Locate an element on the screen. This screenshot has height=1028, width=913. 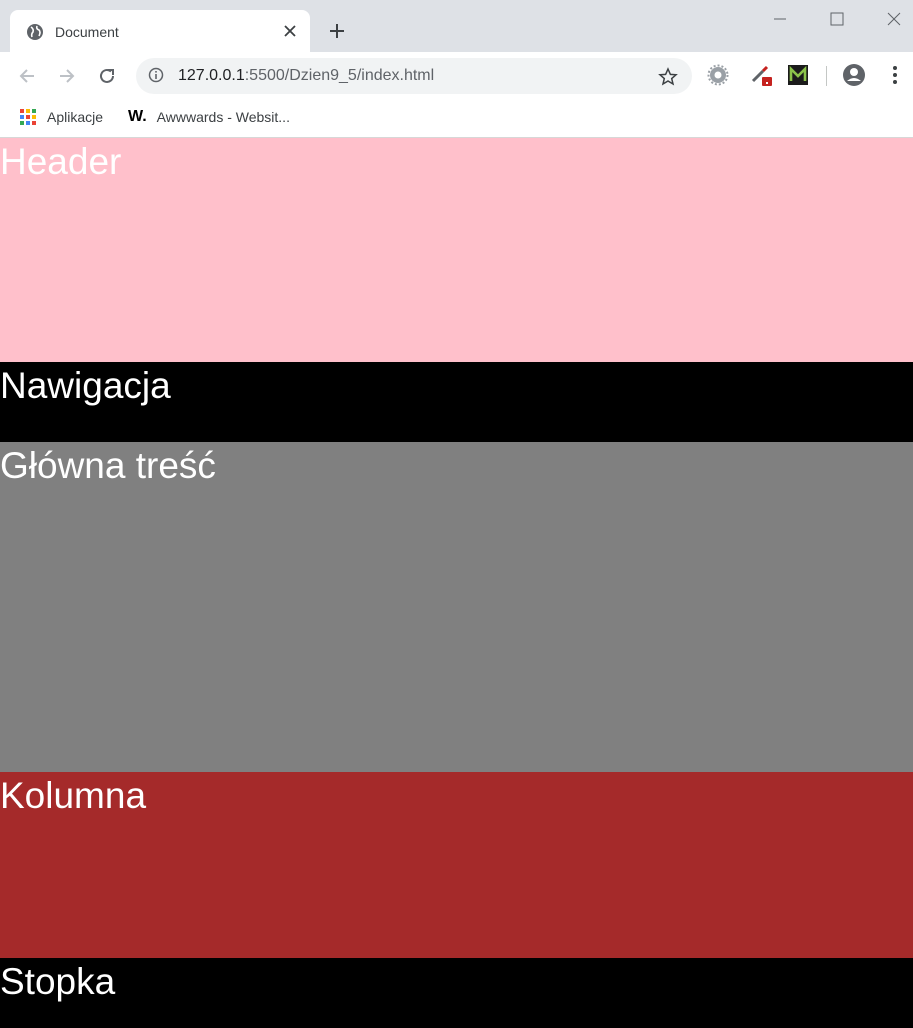
toolbar-separator is located at coordinates (826, 76).